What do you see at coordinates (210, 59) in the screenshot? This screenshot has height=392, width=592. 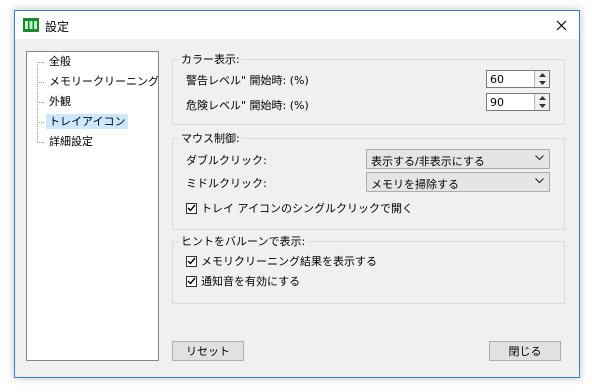 I see `color-display-legend: カラー表示:` at bounding box center [210, 59].